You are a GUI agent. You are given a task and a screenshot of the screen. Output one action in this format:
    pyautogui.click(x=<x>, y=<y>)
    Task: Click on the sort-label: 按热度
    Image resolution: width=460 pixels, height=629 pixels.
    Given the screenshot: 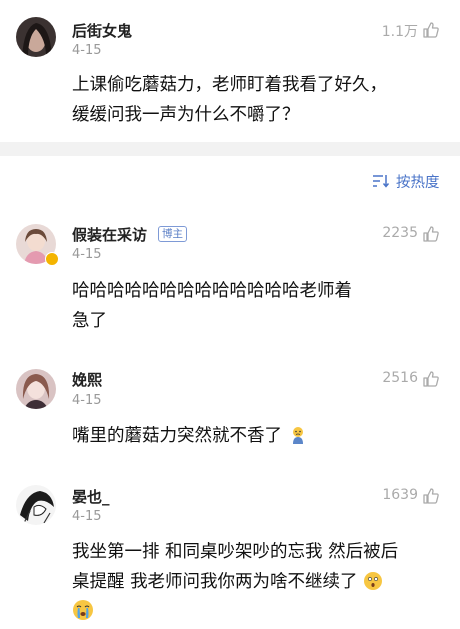 What is the action you would take?
    pyautogui.click(x=418, y=182)
    